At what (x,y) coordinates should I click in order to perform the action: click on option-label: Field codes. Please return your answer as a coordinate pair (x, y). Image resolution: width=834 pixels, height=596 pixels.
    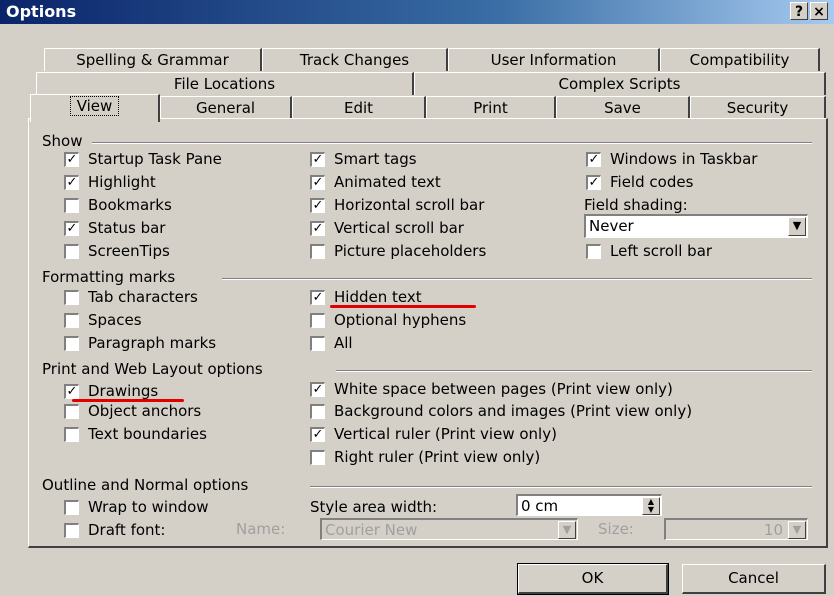
    Looking at the image, I should click on (652, 182).